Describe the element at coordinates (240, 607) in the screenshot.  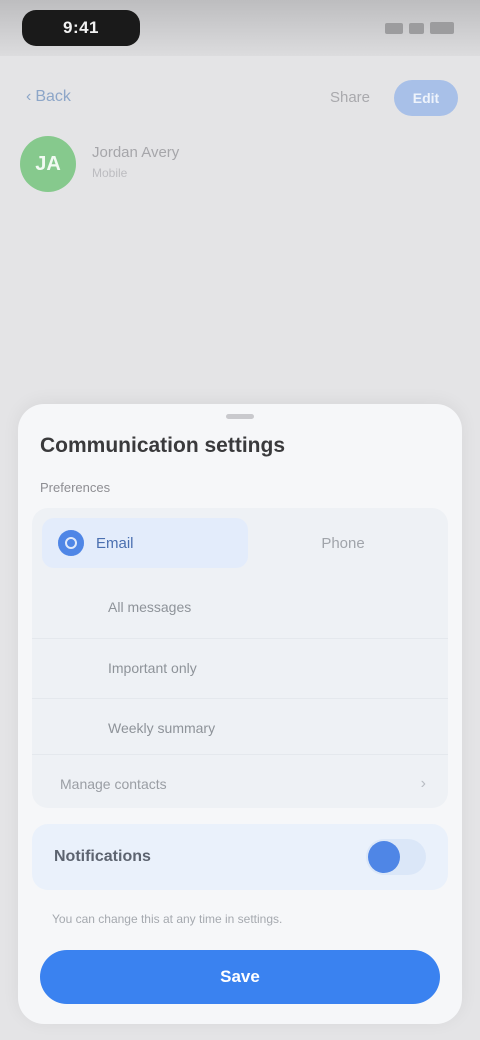
I see `option-all-messages: All messages` at that location.